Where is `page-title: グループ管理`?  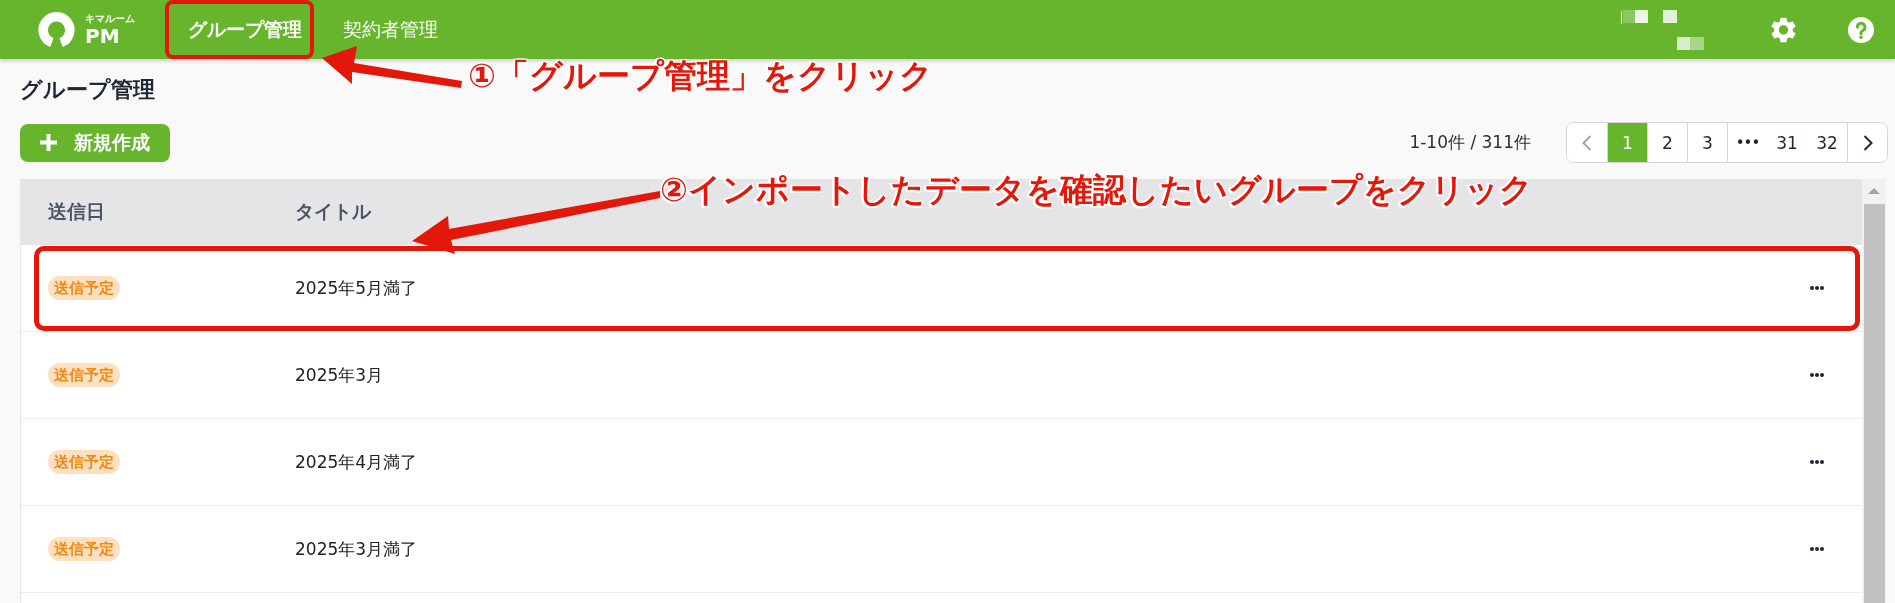
page-title: グループ管理 is located at coordinates (87, 90).